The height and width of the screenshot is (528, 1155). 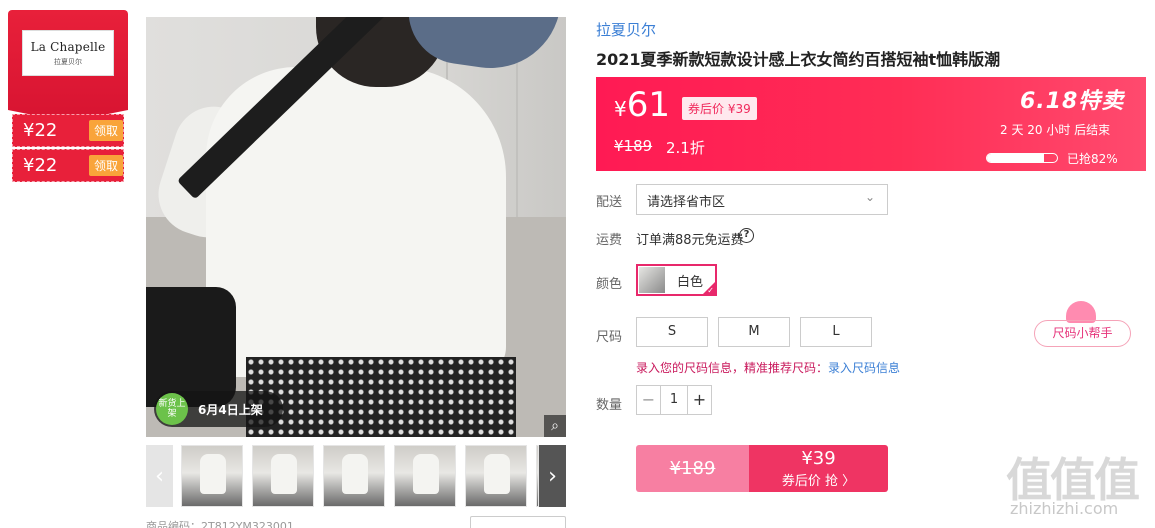 What do you see at coordinates (518, 522) in the screenshot?
I see `share-button` at bounding box center [518, 522].